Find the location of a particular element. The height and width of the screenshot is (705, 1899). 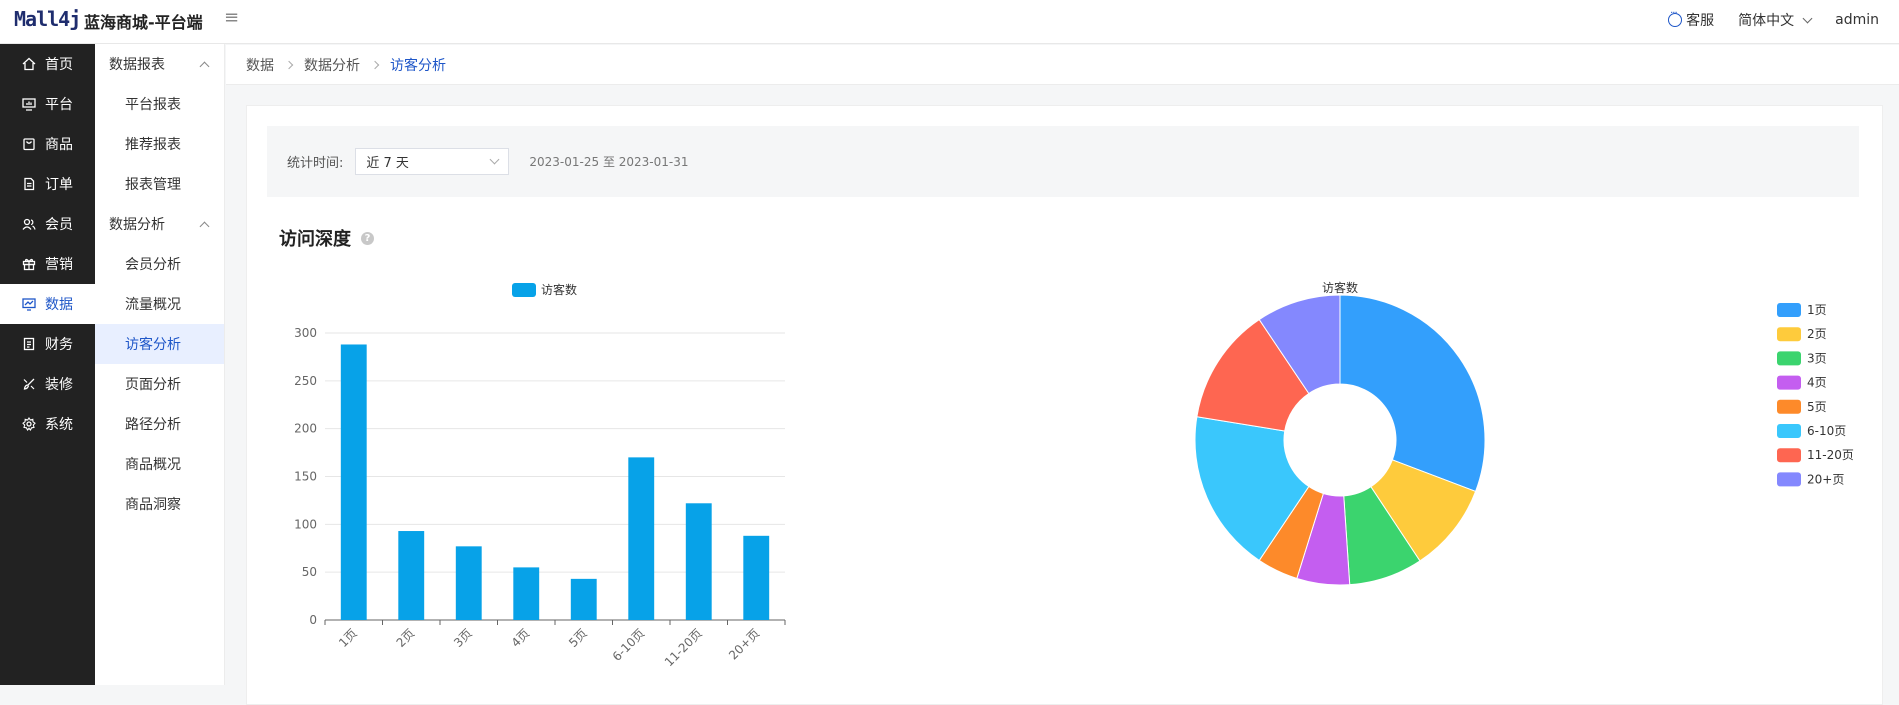

sidebar-item-label: 营销 is located at coordinates (59, 265).